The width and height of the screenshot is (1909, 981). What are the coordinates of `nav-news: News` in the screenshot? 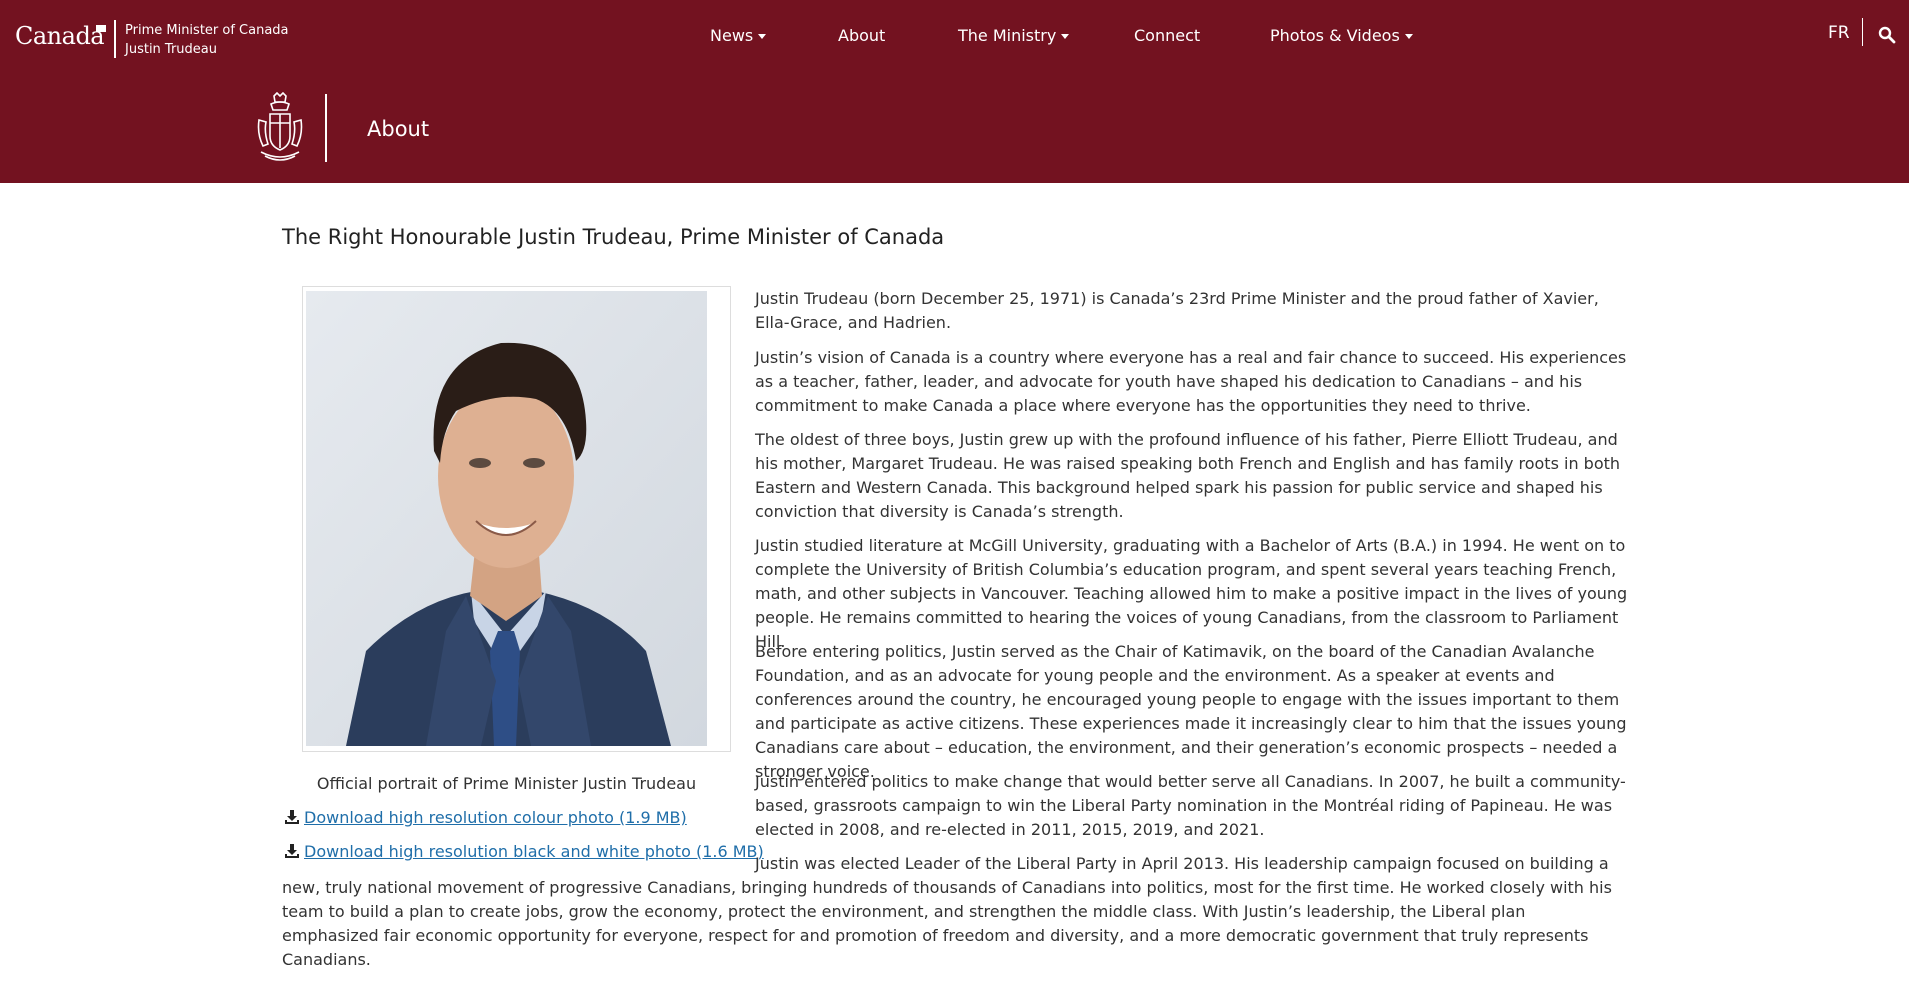 It's located at (738, 35).